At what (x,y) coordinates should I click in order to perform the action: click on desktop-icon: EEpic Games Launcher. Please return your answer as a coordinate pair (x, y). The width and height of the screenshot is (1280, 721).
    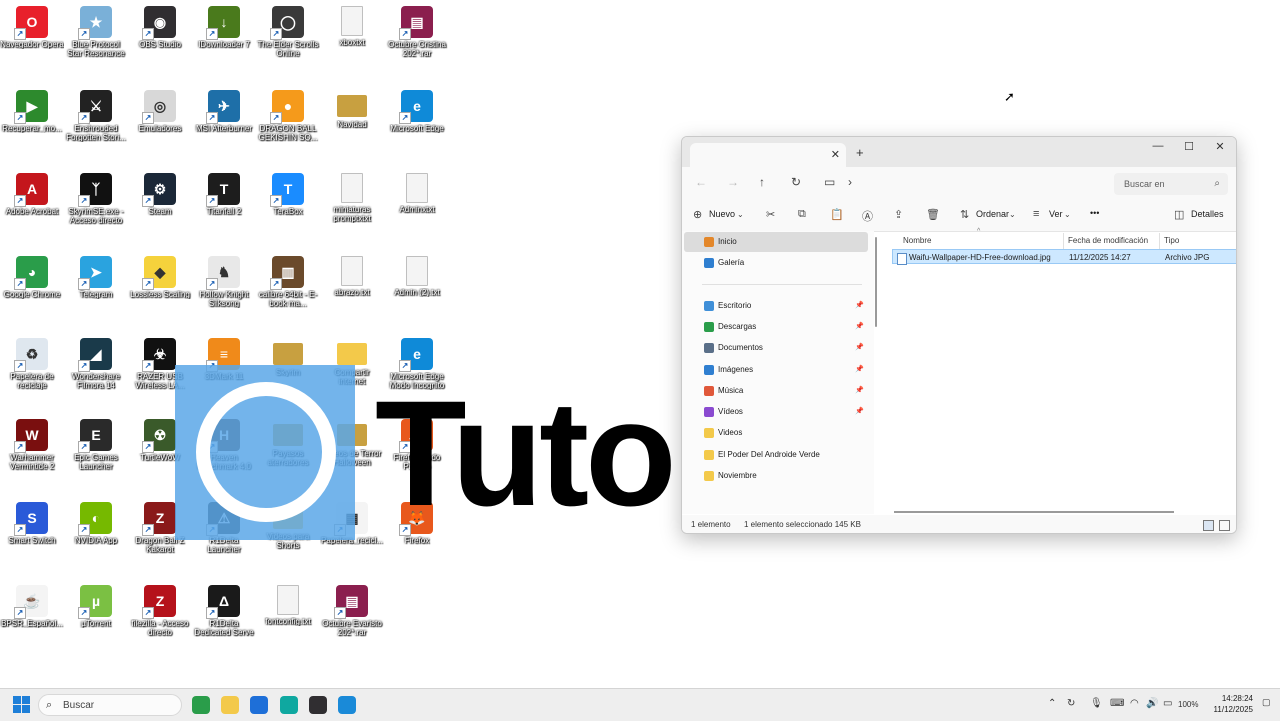
    Looking at the image, I should click on (96, 443).